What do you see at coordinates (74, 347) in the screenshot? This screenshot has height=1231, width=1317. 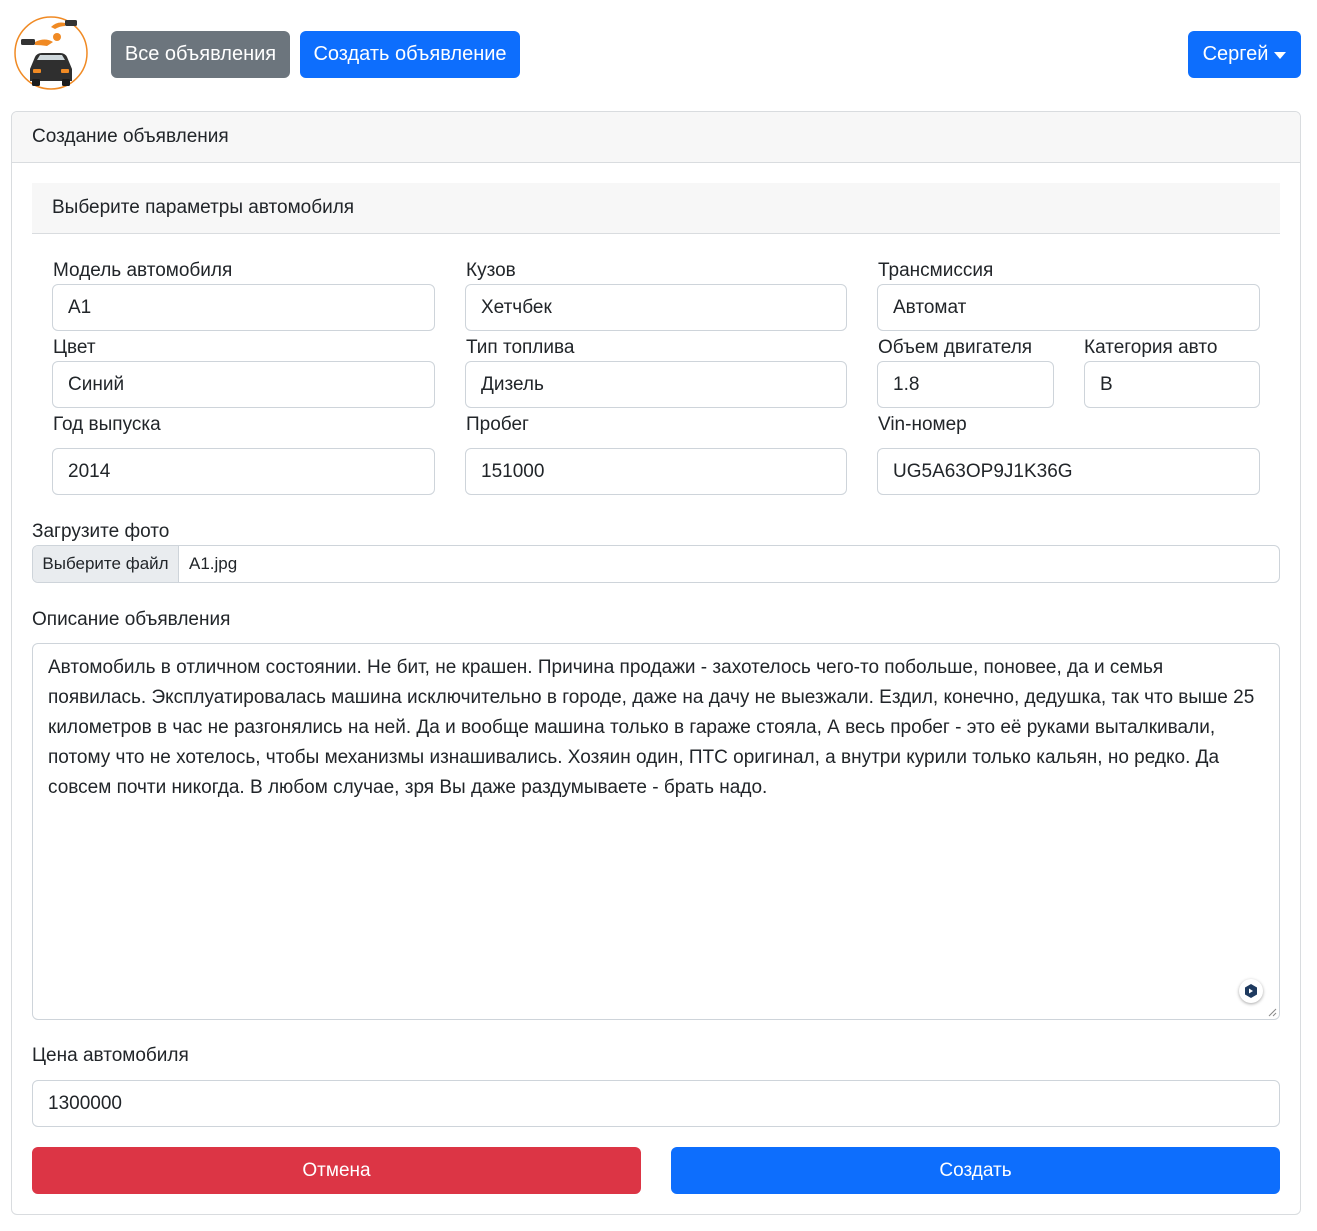 I see `color-label: Цвет` at bounding box center [74, 347].